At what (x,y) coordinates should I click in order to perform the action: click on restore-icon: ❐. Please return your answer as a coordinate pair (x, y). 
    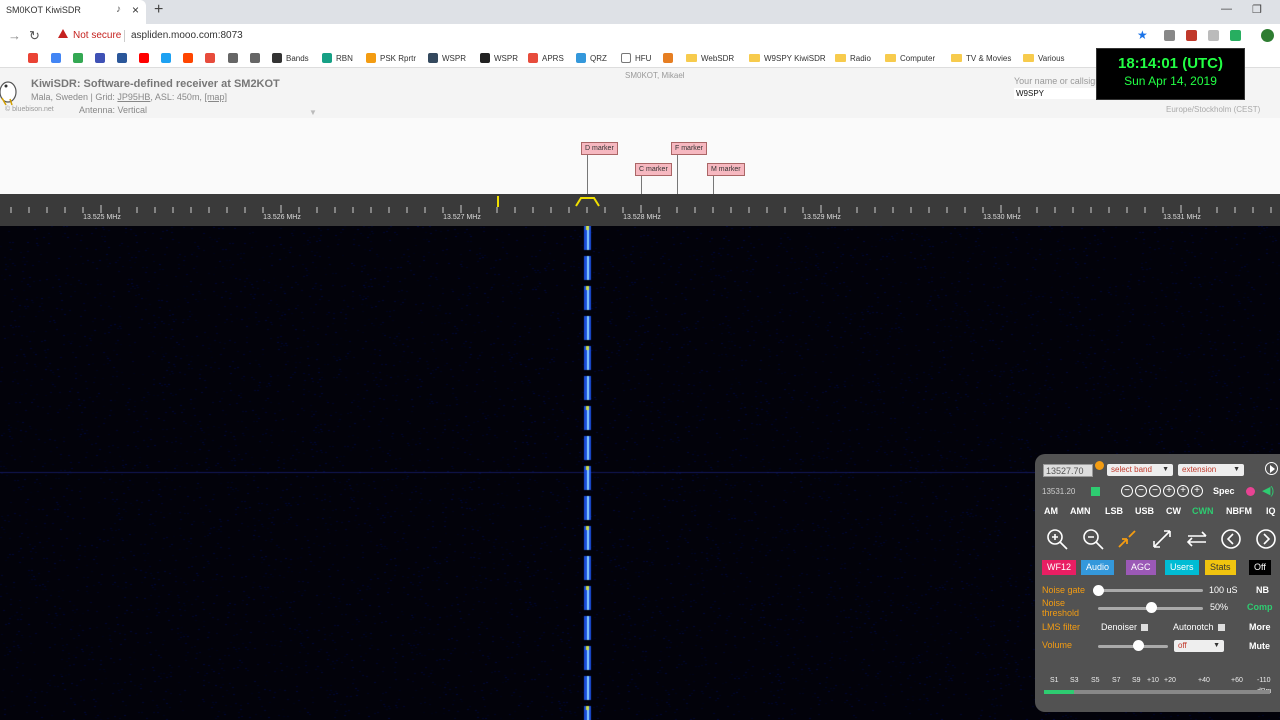
    Looking at the image, I should click on (1257, 9).